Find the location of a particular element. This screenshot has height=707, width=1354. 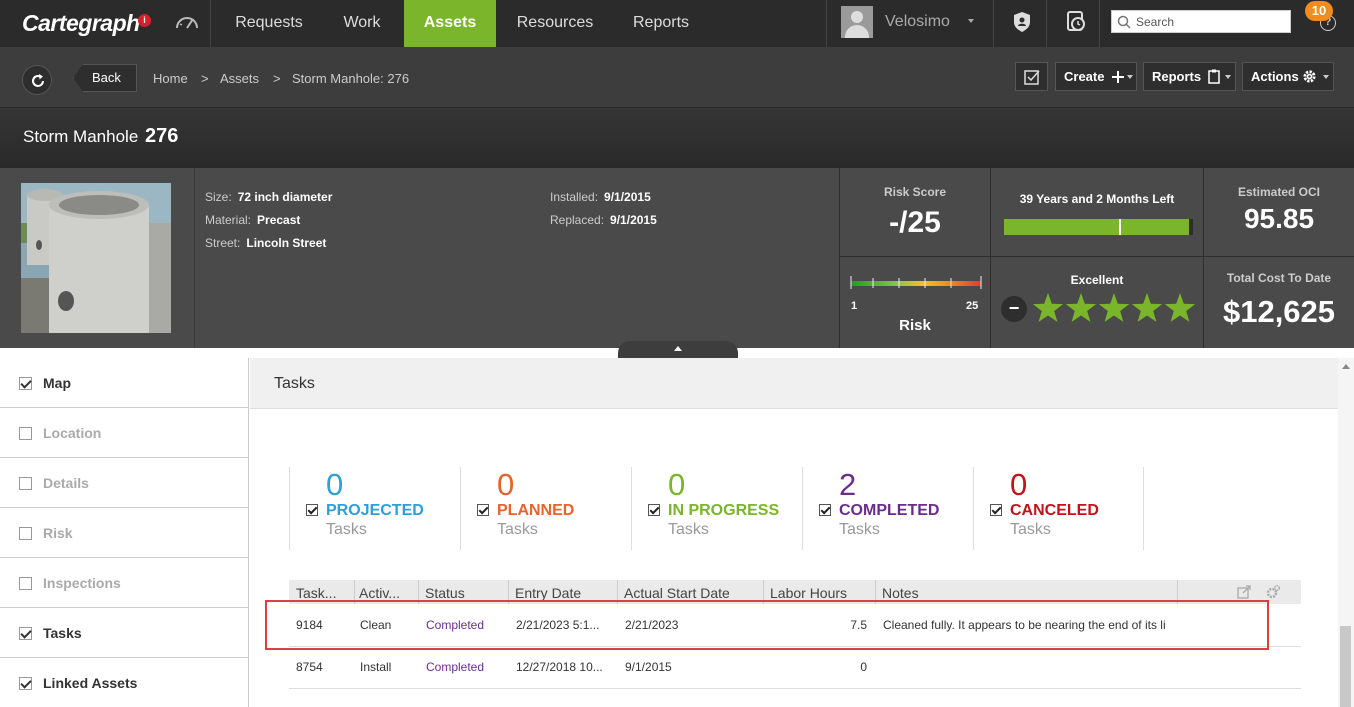

column-header-entry-date: Entry Date is located at coordinates (548, 593).